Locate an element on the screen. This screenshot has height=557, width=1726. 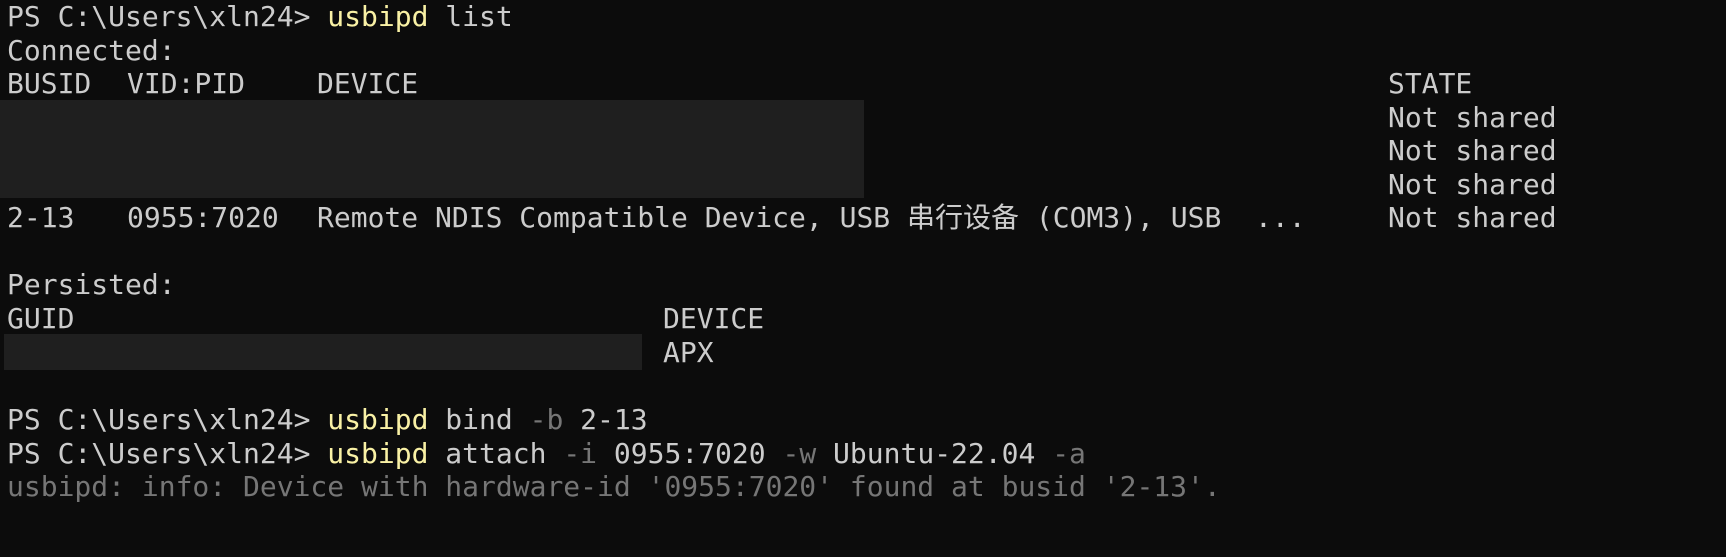
connected-header: Connected: is located at coordinates (91, 50).